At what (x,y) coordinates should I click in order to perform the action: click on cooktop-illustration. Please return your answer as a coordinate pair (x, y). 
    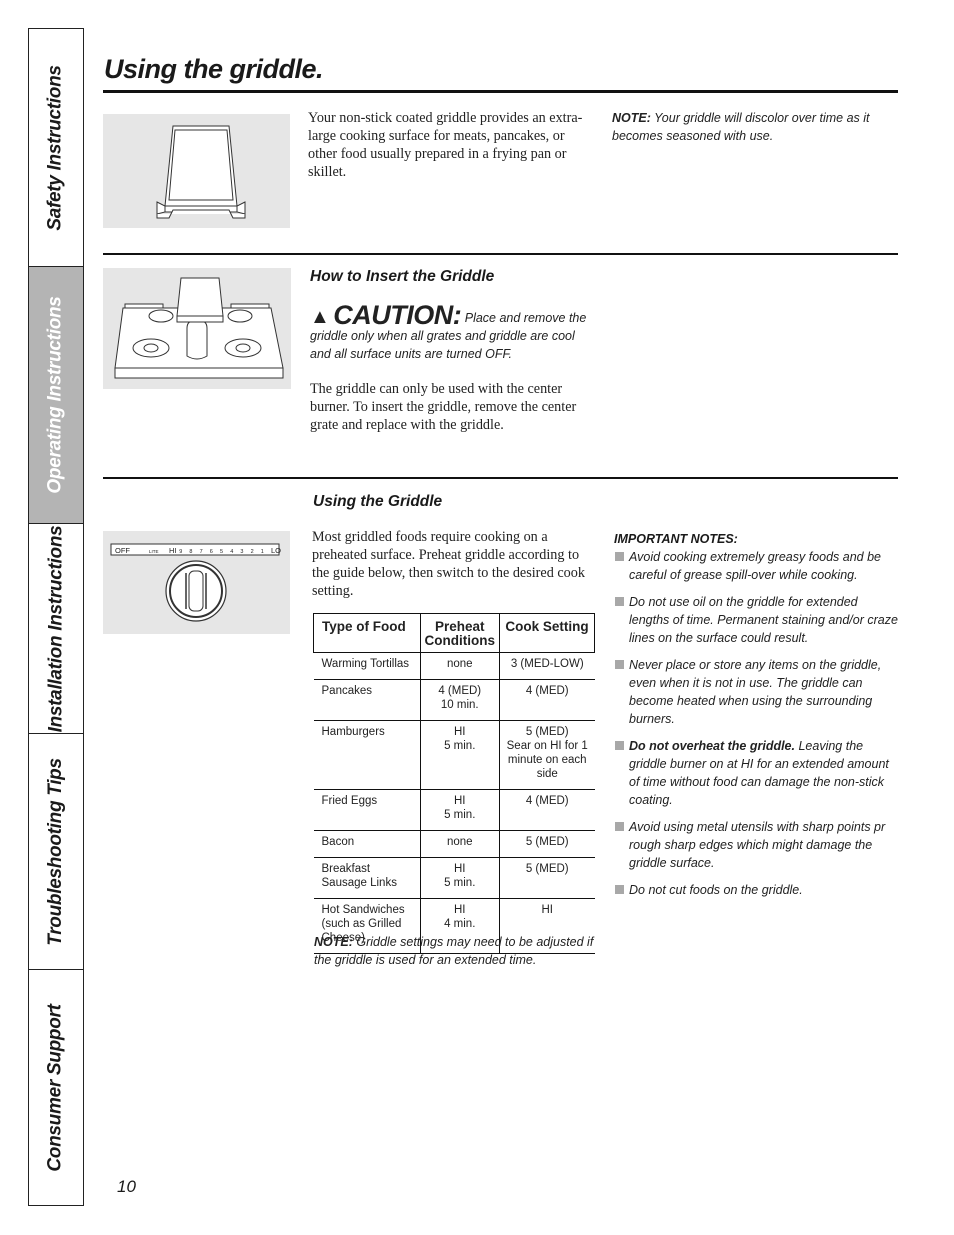
    Looking at the image, I should click on (197, 328).